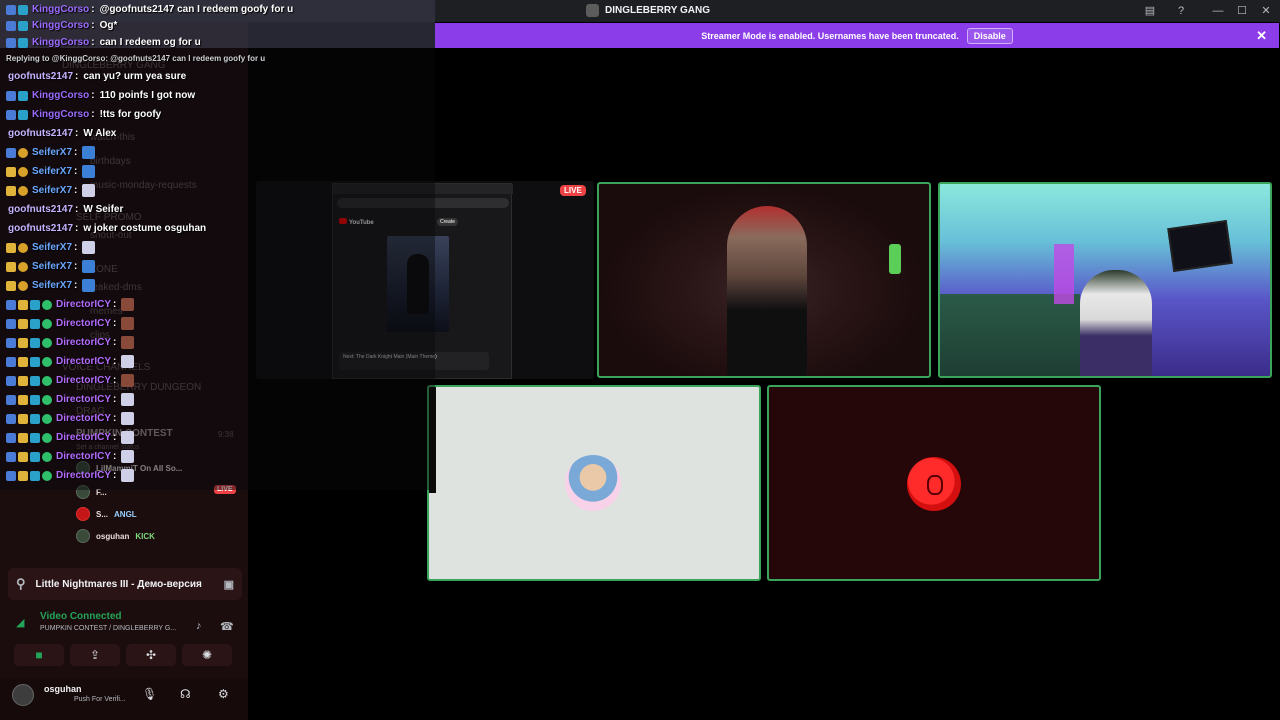  What do you see at coordinates (95, 655) in the screenshot?
I see `screen-share-button: ⇪` at bounding box center [95, 655].